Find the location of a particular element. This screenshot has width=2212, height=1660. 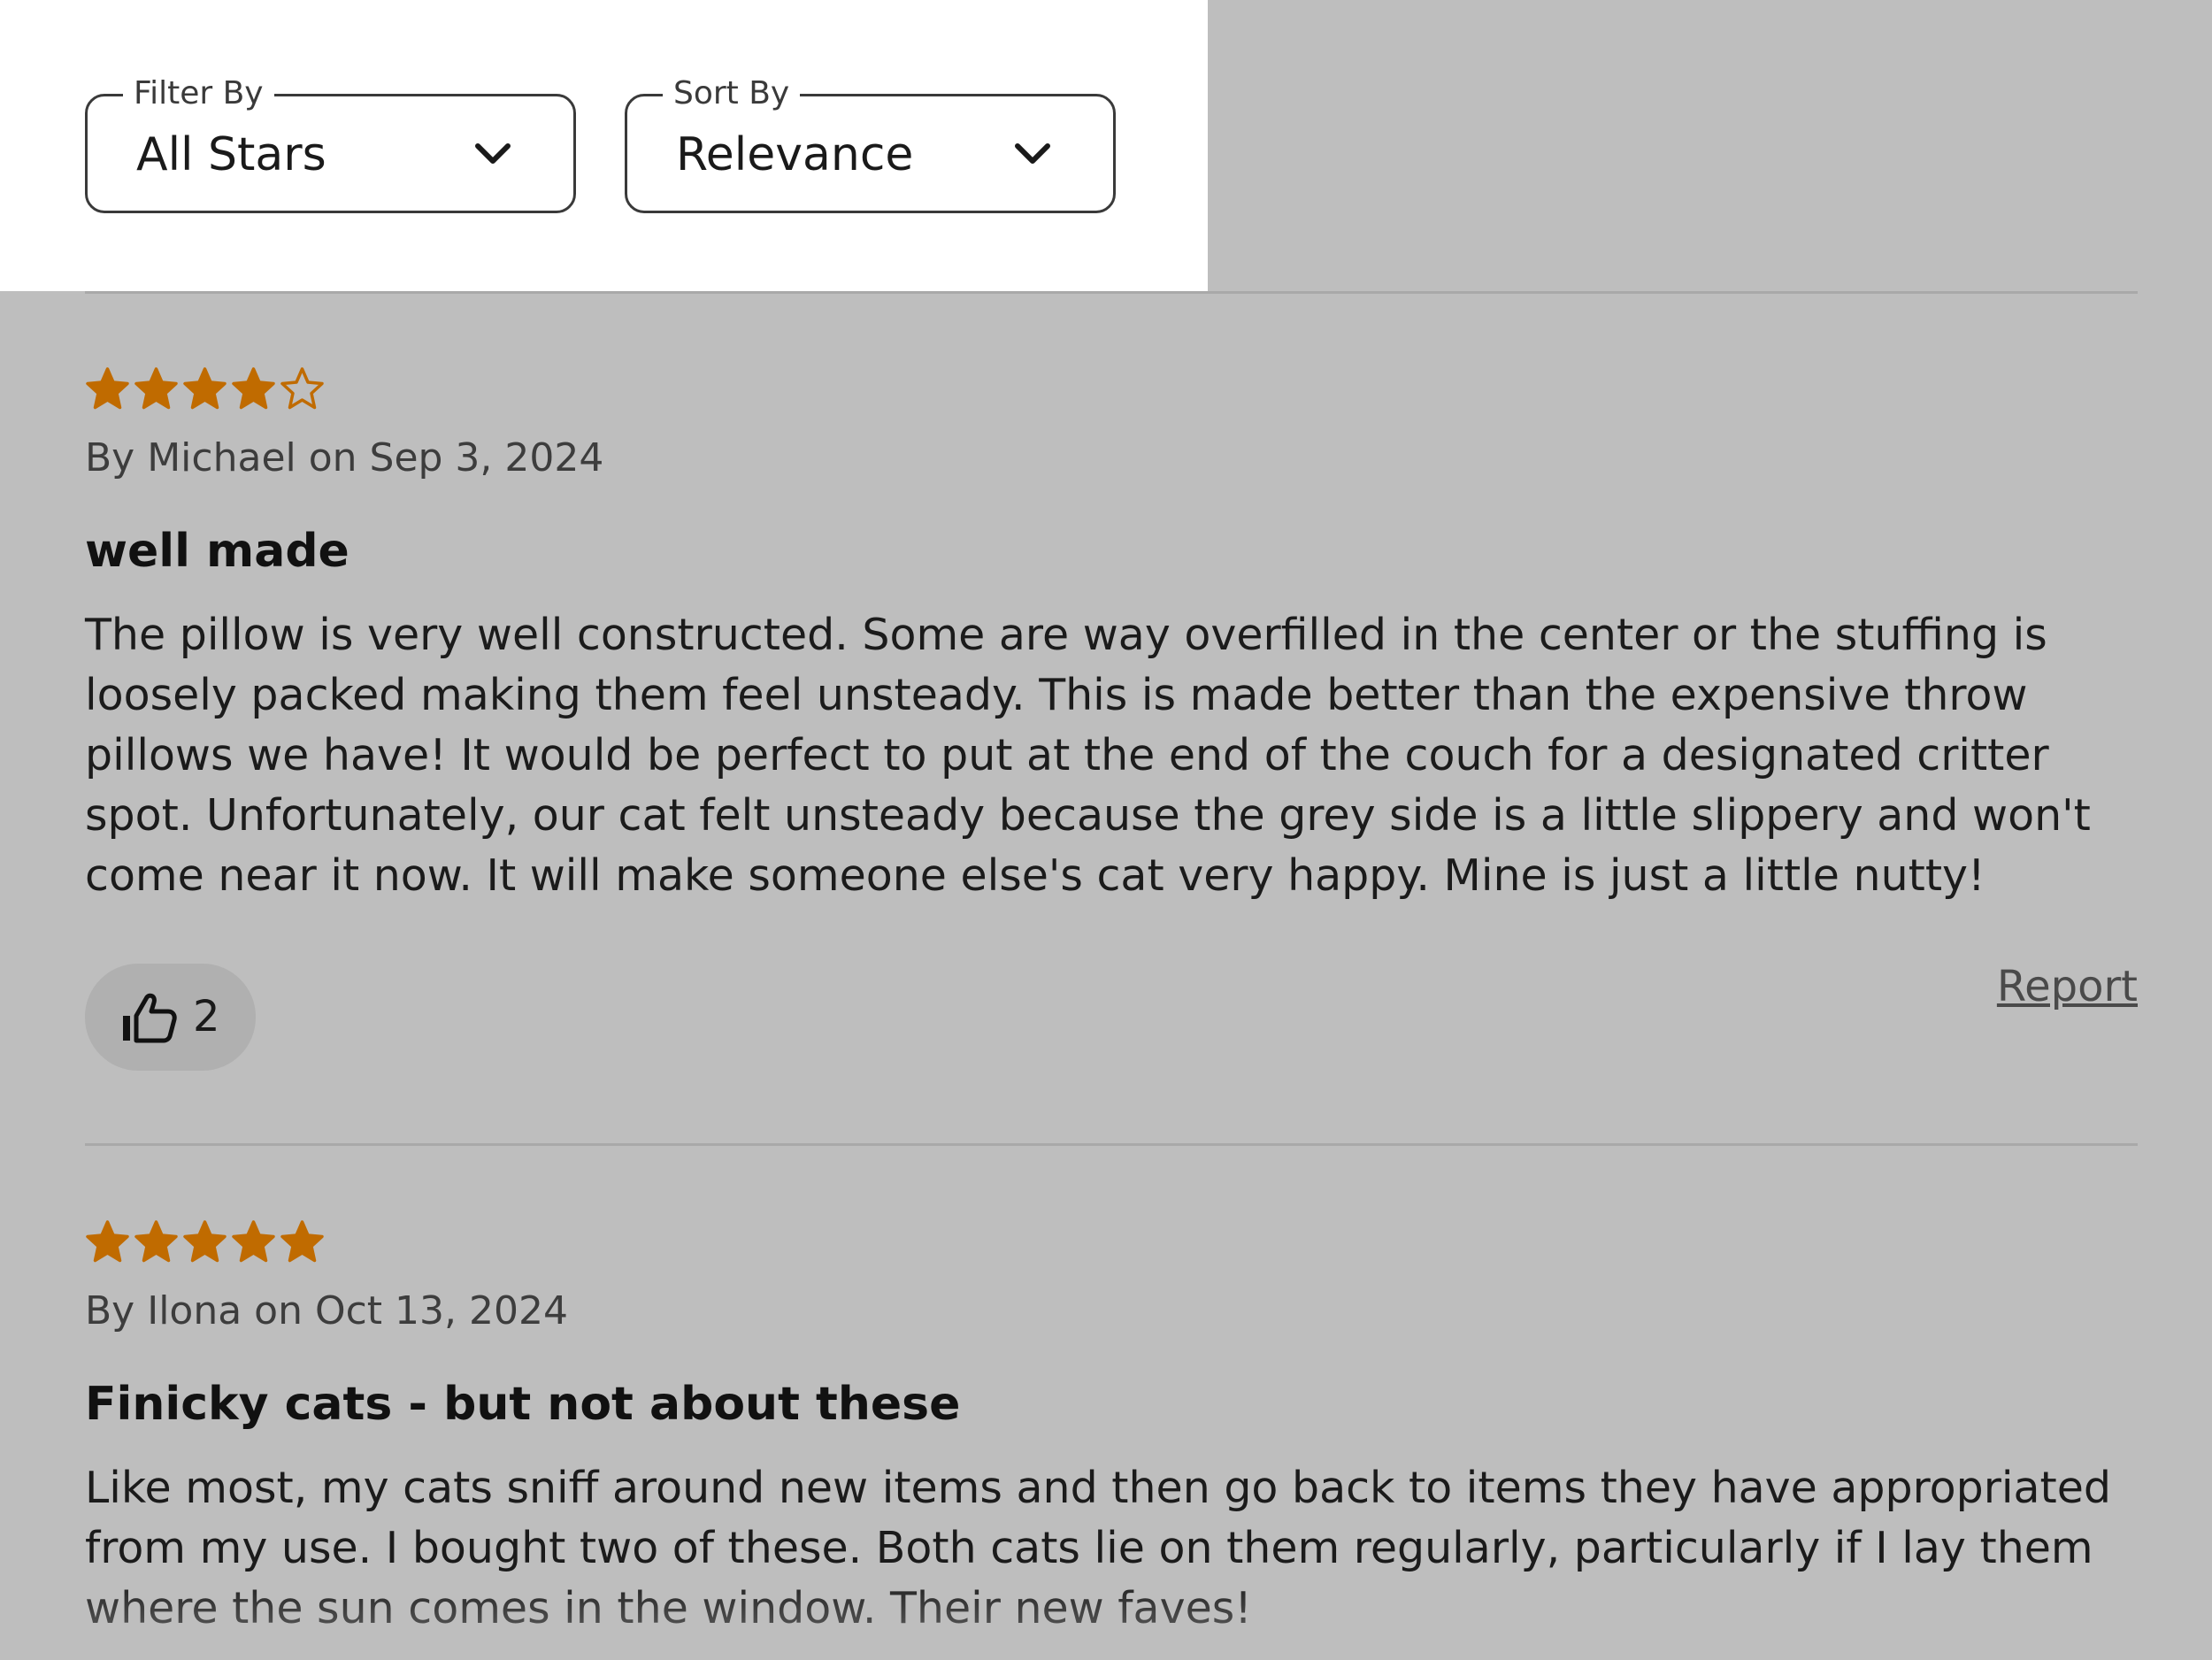

review-title: well made is located at coordinates (217, 551).